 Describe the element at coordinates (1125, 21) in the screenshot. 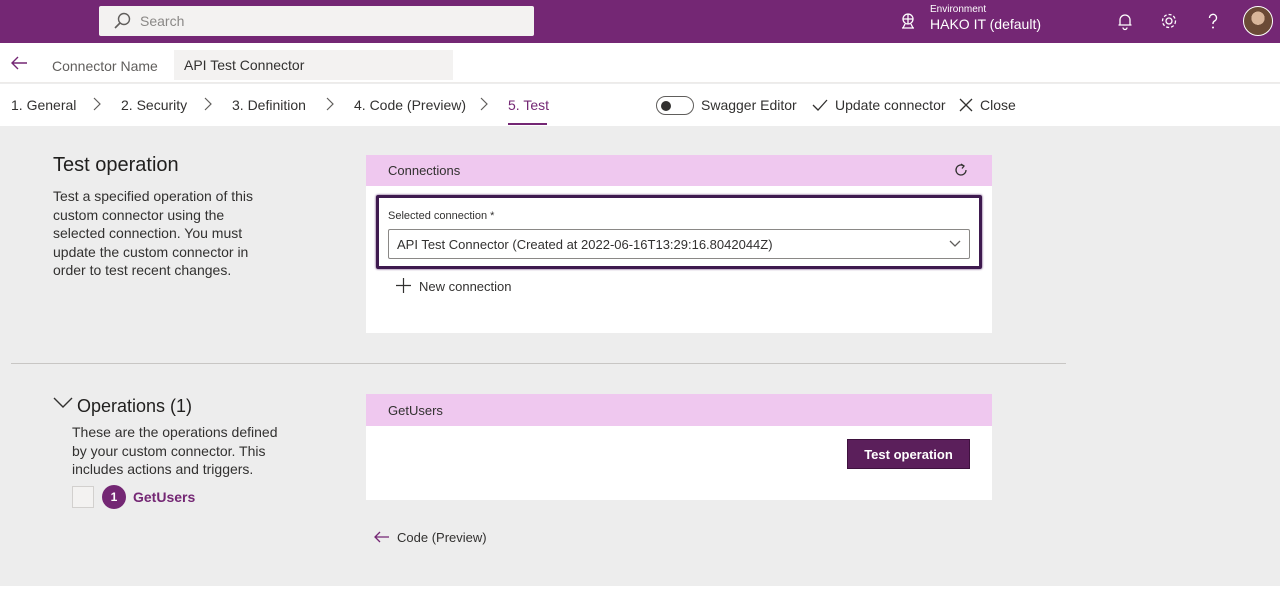

I see `bell-icon` at that location.